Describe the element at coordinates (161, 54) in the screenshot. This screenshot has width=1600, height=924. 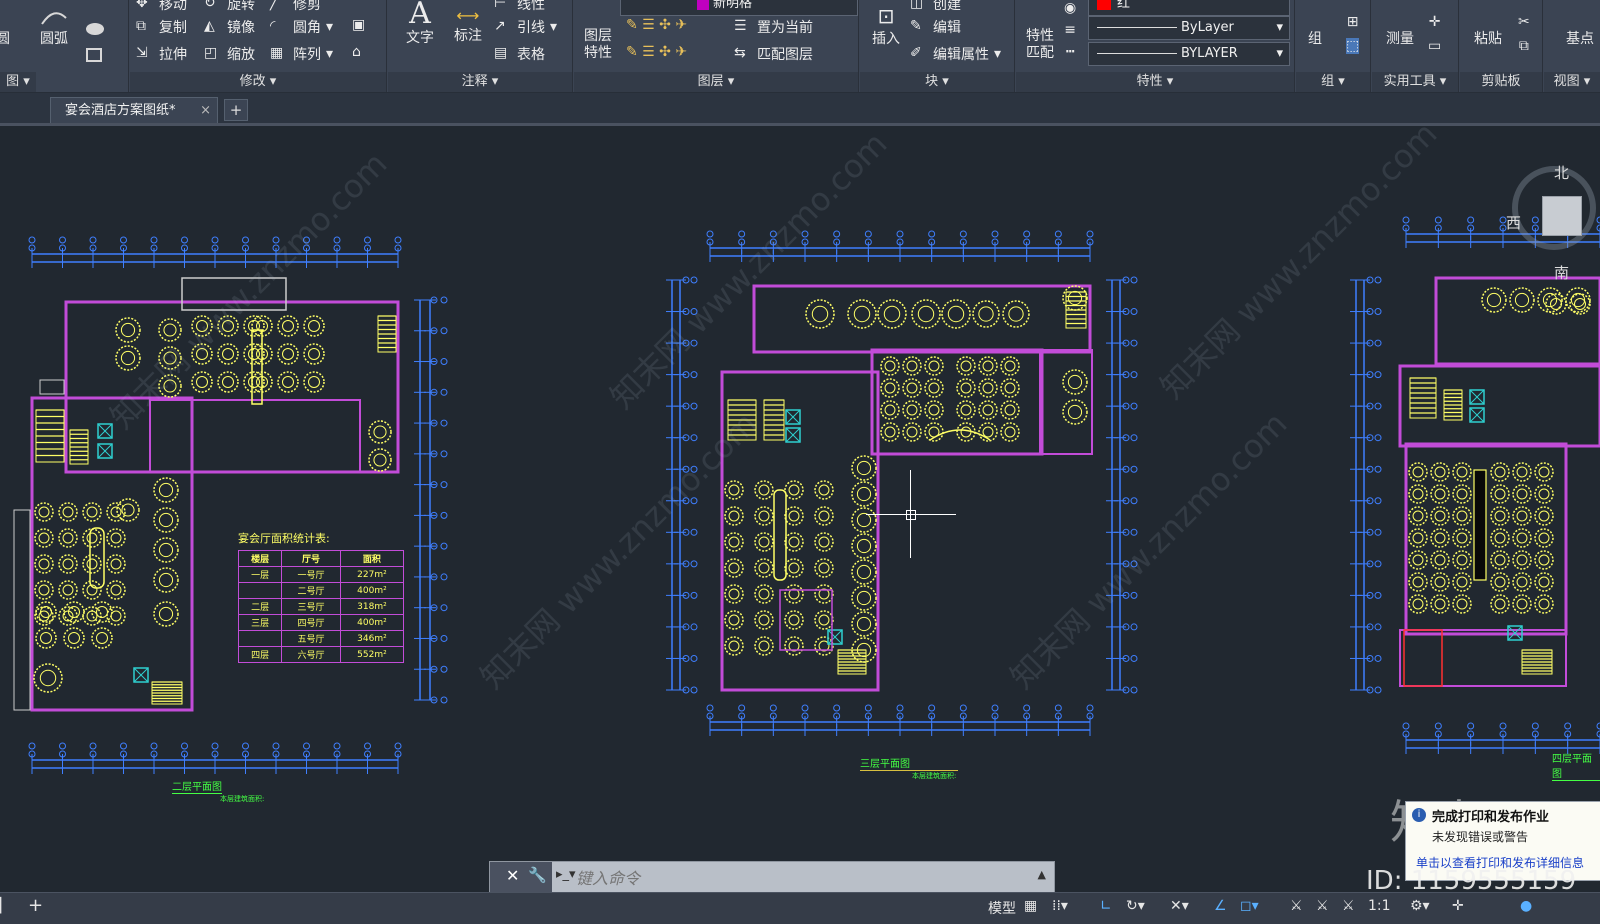
I see `stretch-button: ⇲ 拉伸` at that location.